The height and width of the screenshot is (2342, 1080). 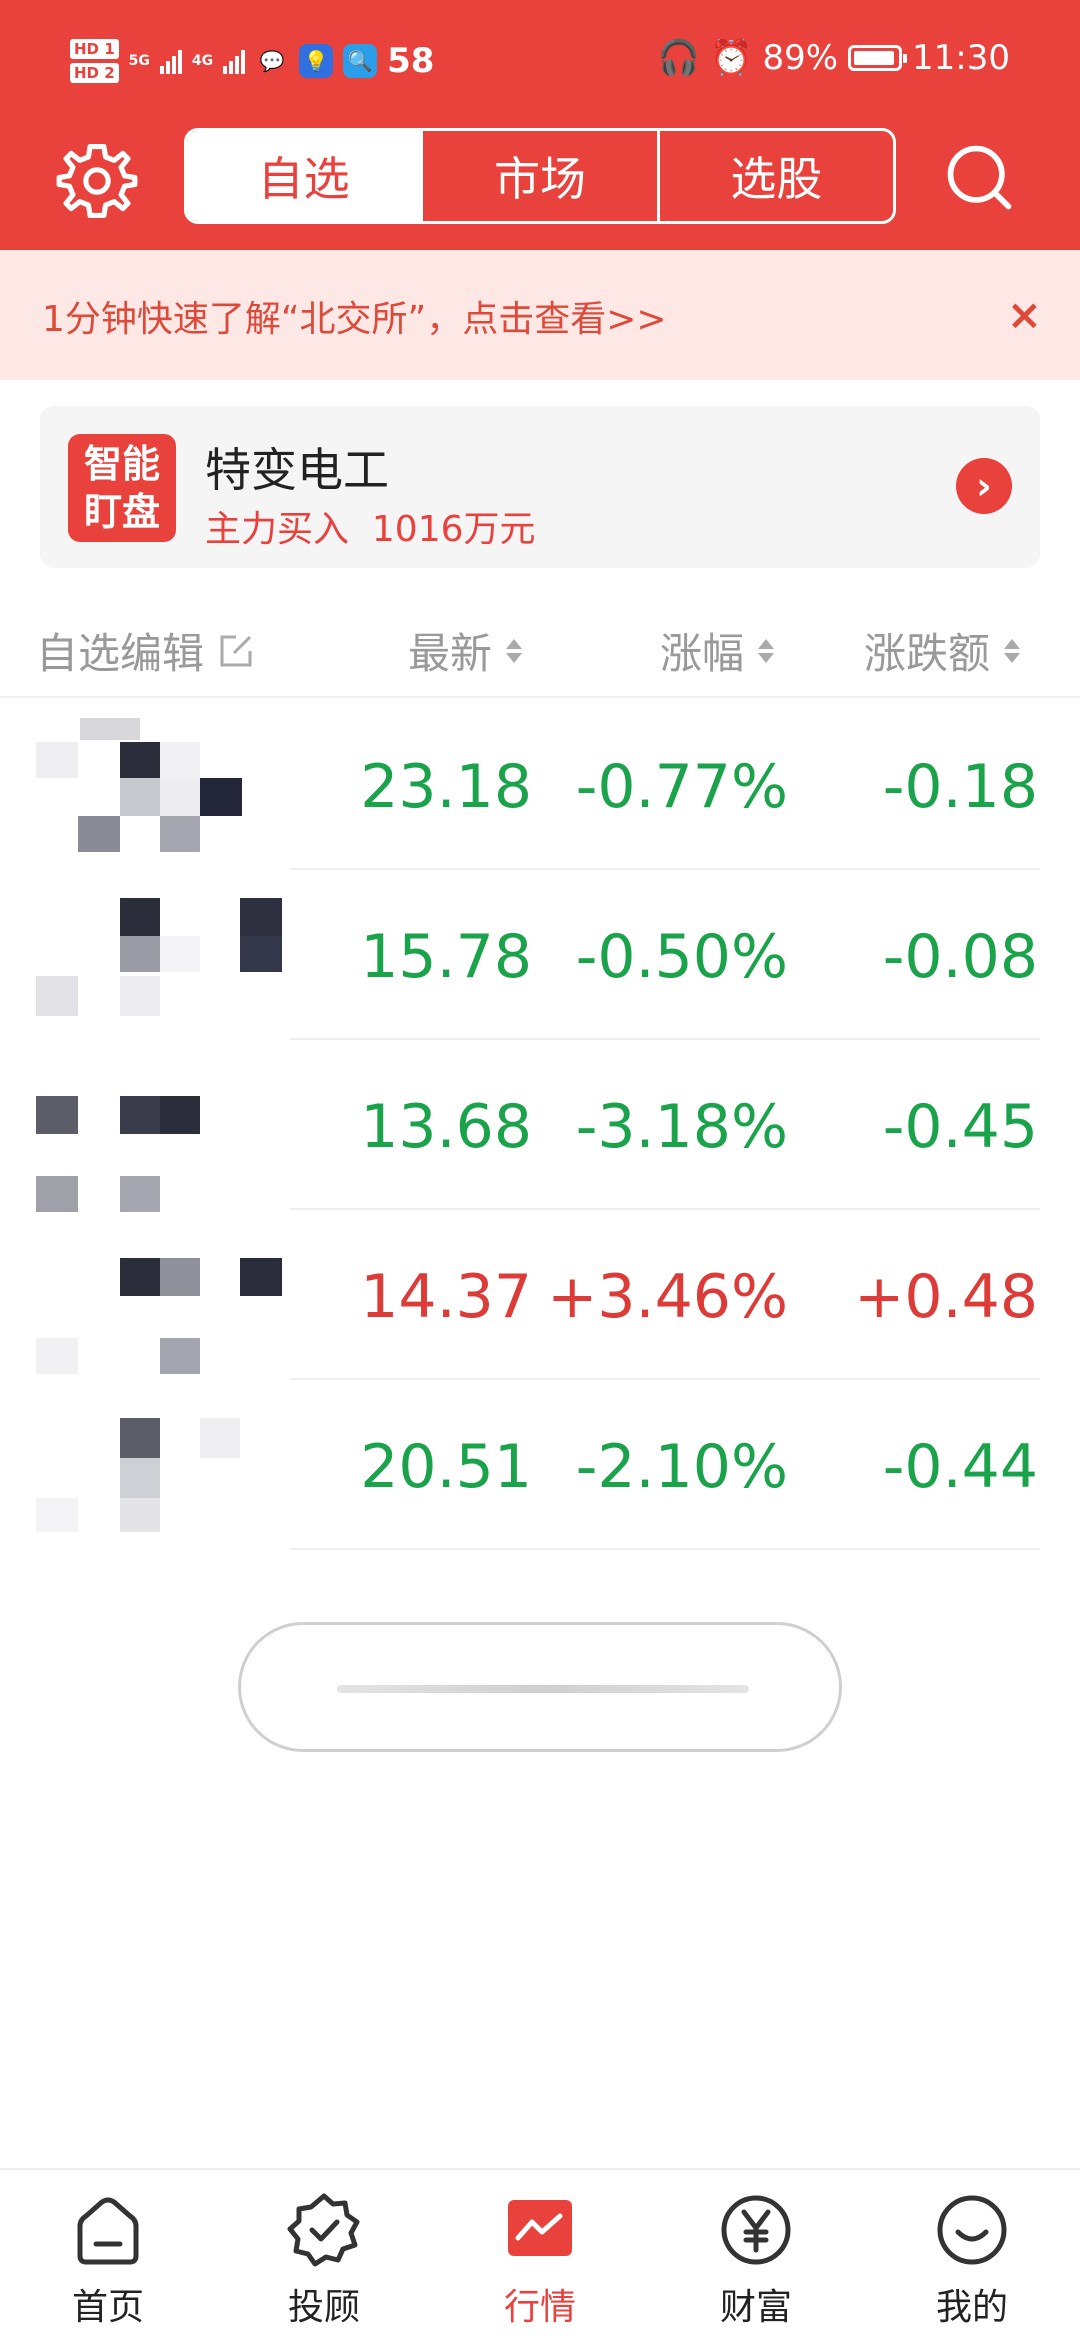 I want to click on badge-check-icon, so click(x=323, y=2230).